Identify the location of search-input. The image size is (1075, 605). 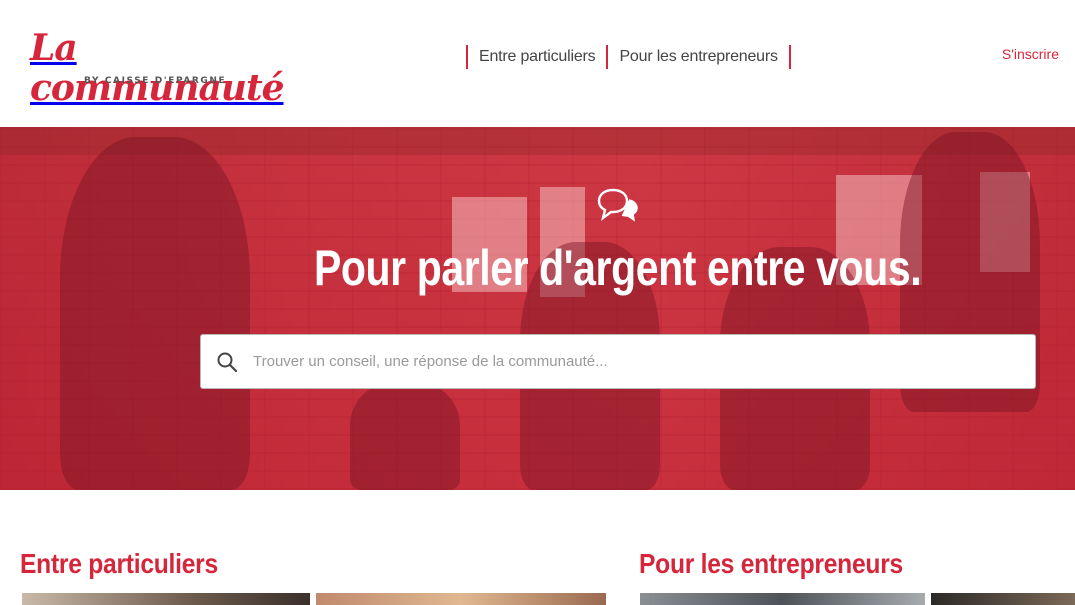
(644, 361).